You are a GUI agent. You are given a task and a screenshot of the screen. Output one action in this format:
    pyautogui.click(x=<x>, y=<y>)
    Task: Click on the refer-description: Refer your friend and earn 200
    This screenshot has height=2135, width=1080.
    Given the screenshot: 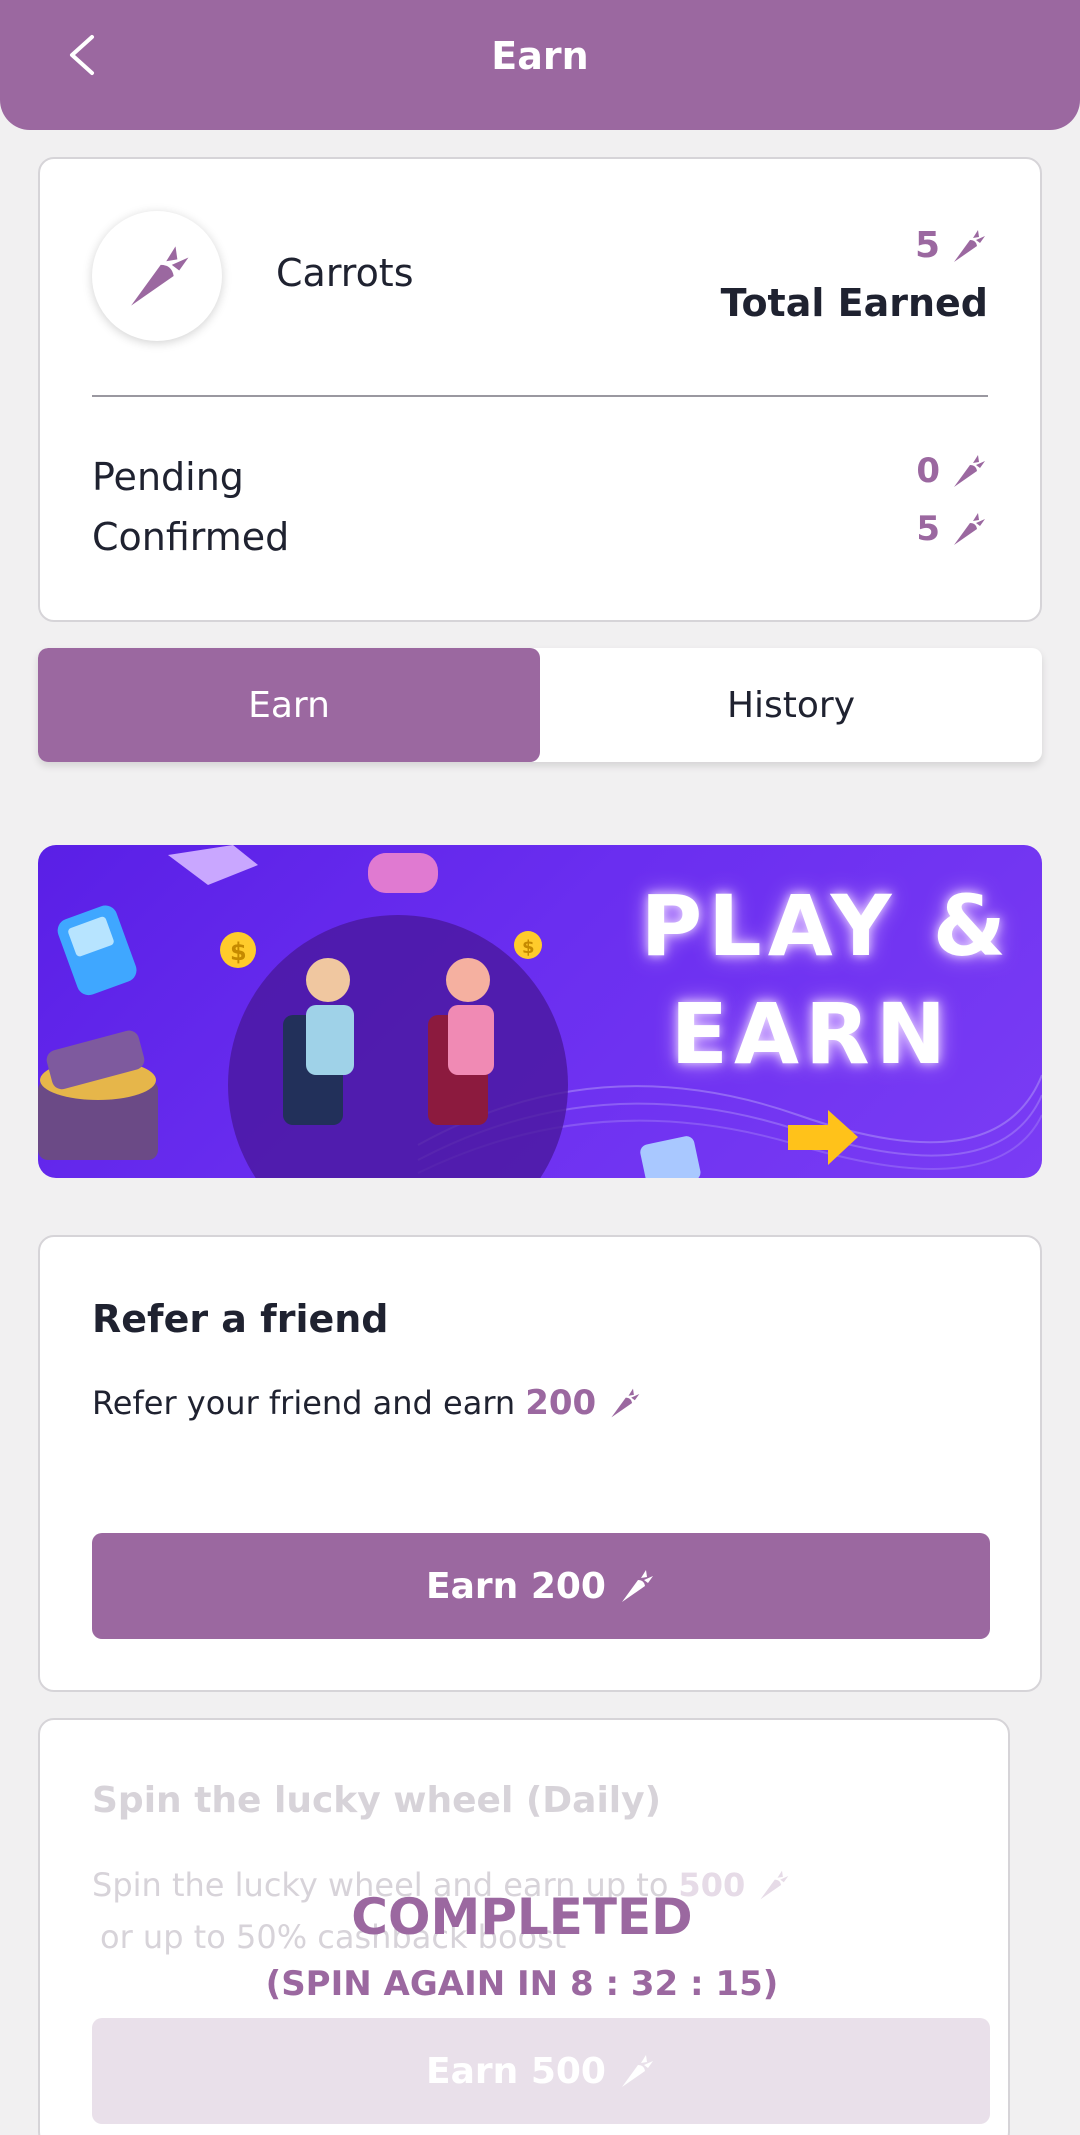 What is the action you would take?
    pyautogui.click(x=367, y=1403)
    